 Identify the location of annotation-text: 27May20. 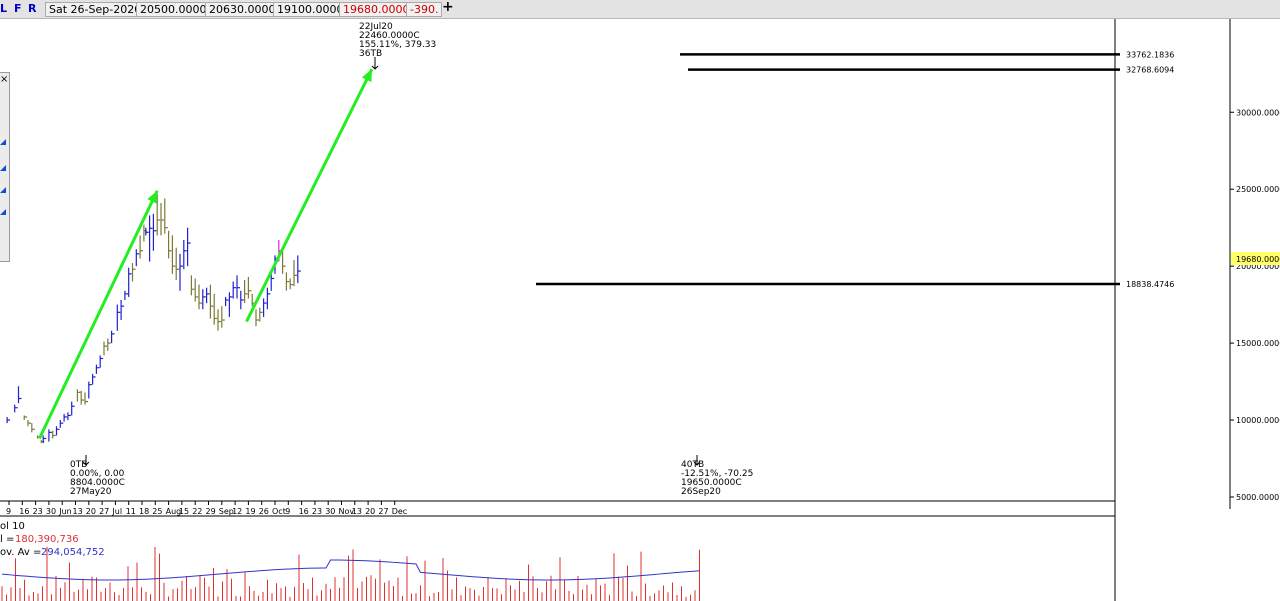
(91, 492).